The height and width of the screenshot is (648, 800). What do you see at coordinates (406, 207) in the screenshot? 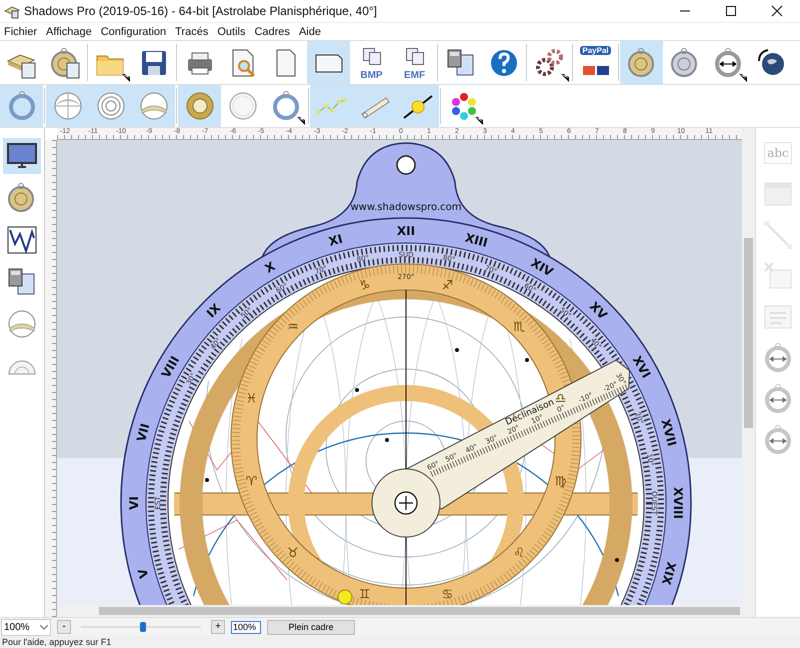
I see `website-label: www.shadowspro.com` at bounding box center [406, 207].